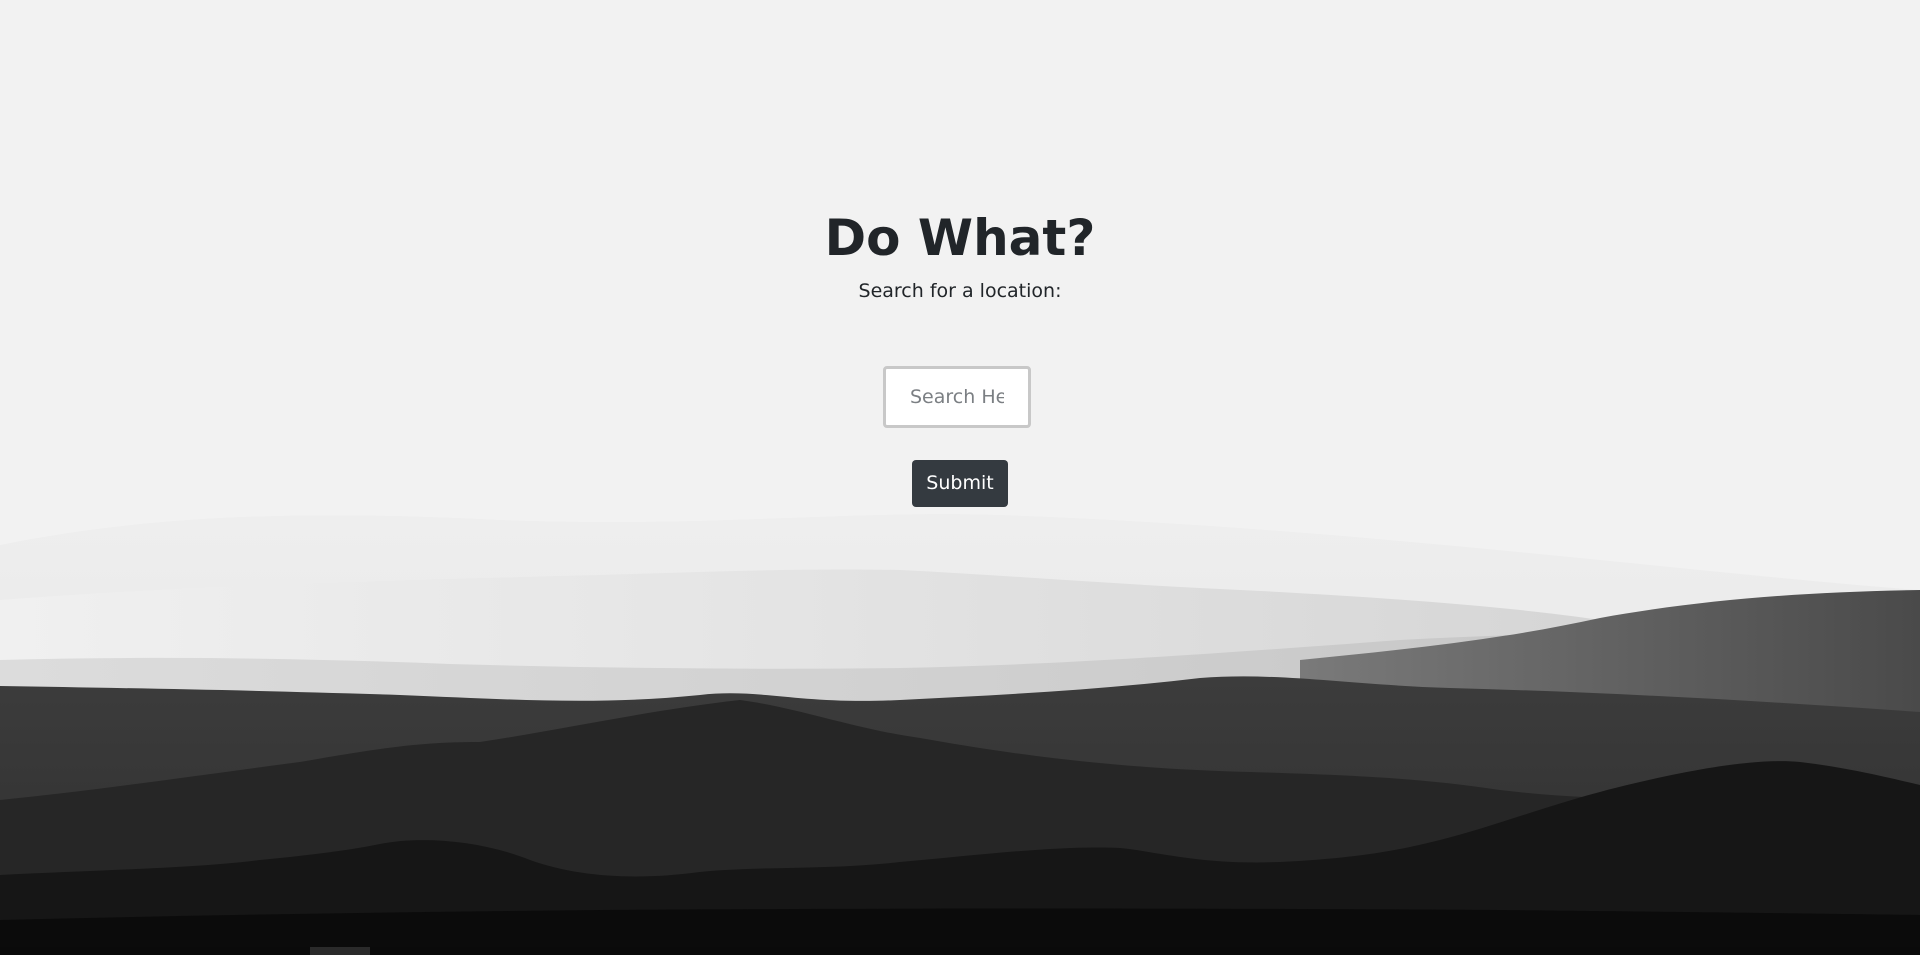 The height and width of the screenshot is (955, 1920). I want to click on location-search-input, so click(957, 397).